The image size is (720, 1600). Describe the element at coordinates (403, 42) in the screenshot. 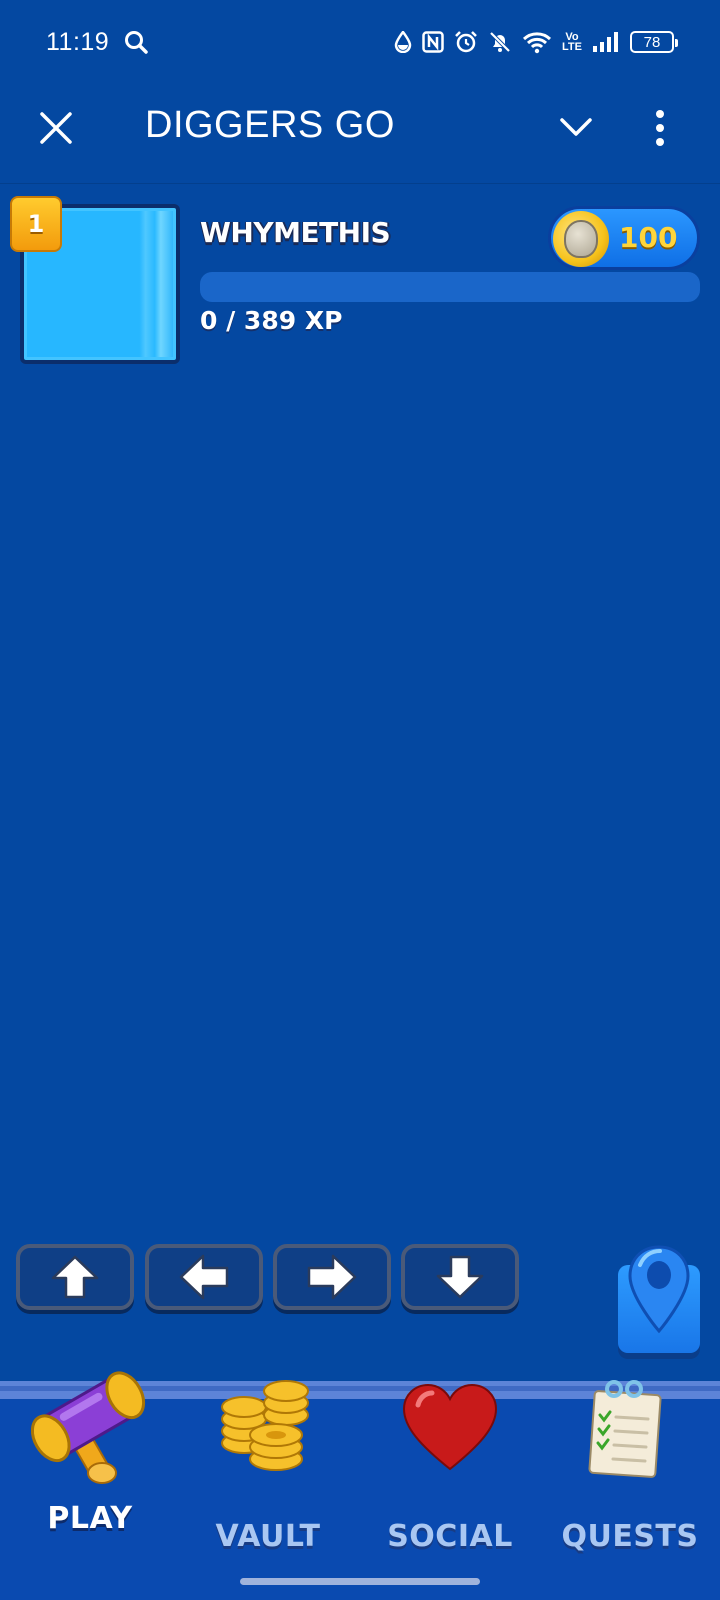

I see `drop-icon` at that location.